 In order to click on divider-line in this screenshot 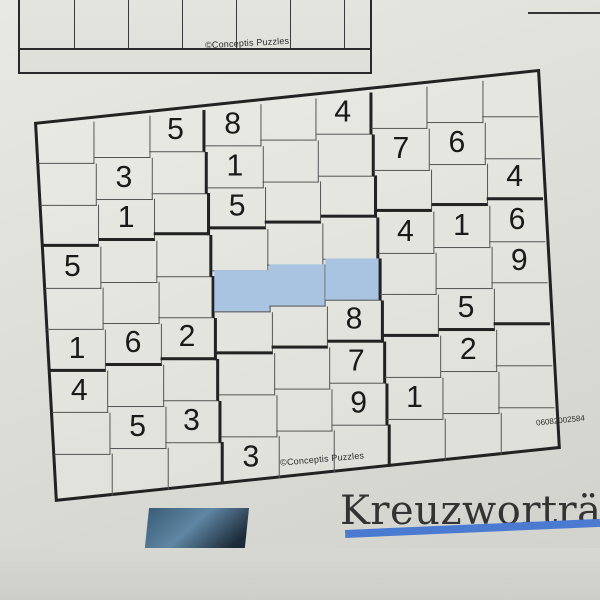, I will do `click(564, 7)`.